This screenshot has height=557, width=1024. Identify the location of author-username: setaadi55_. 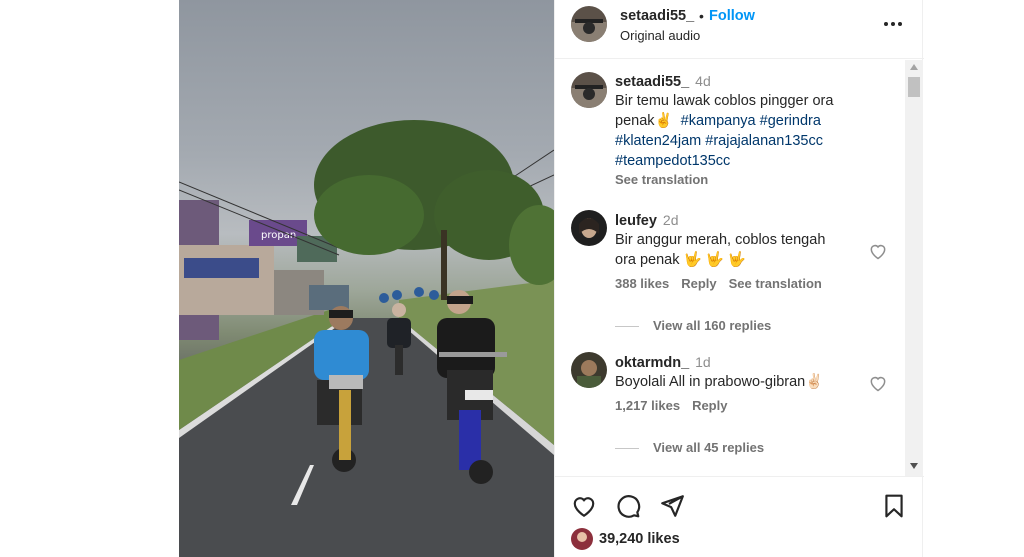
(657, 16).